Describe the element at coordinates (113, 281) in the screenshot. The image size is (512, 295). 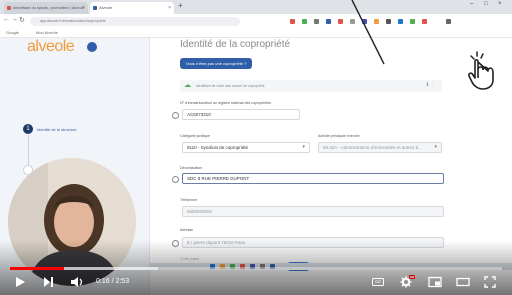
I see `video-timecode: 0:16 / 2:53` at that location.